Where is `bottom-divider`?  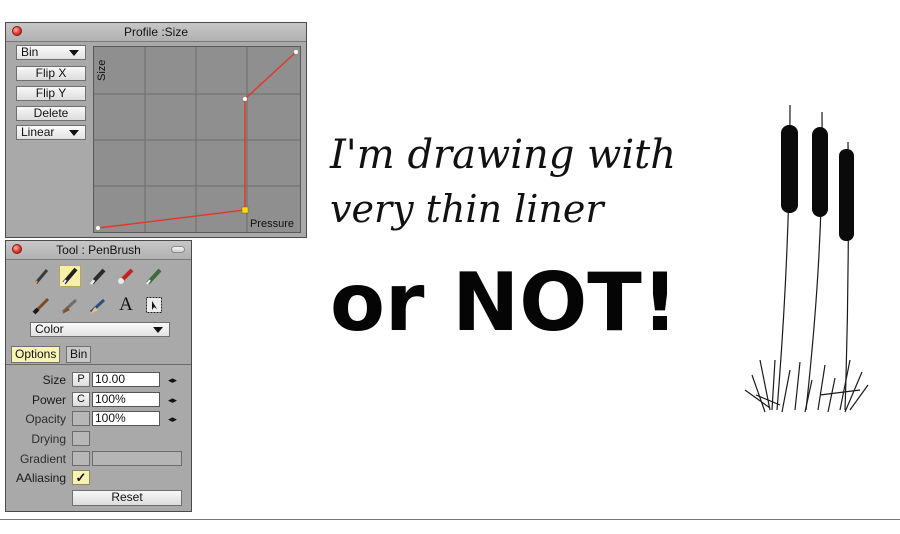 bottom-divider is located at coordinates (450, 519).